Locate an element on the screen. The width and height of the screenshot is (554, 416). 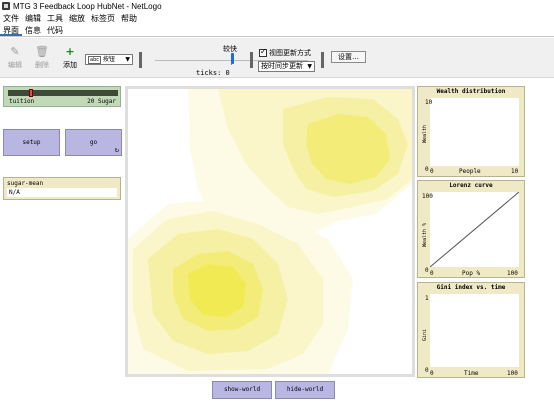
forever-loop-icon: ↻ is located at coordinates (116, 150).